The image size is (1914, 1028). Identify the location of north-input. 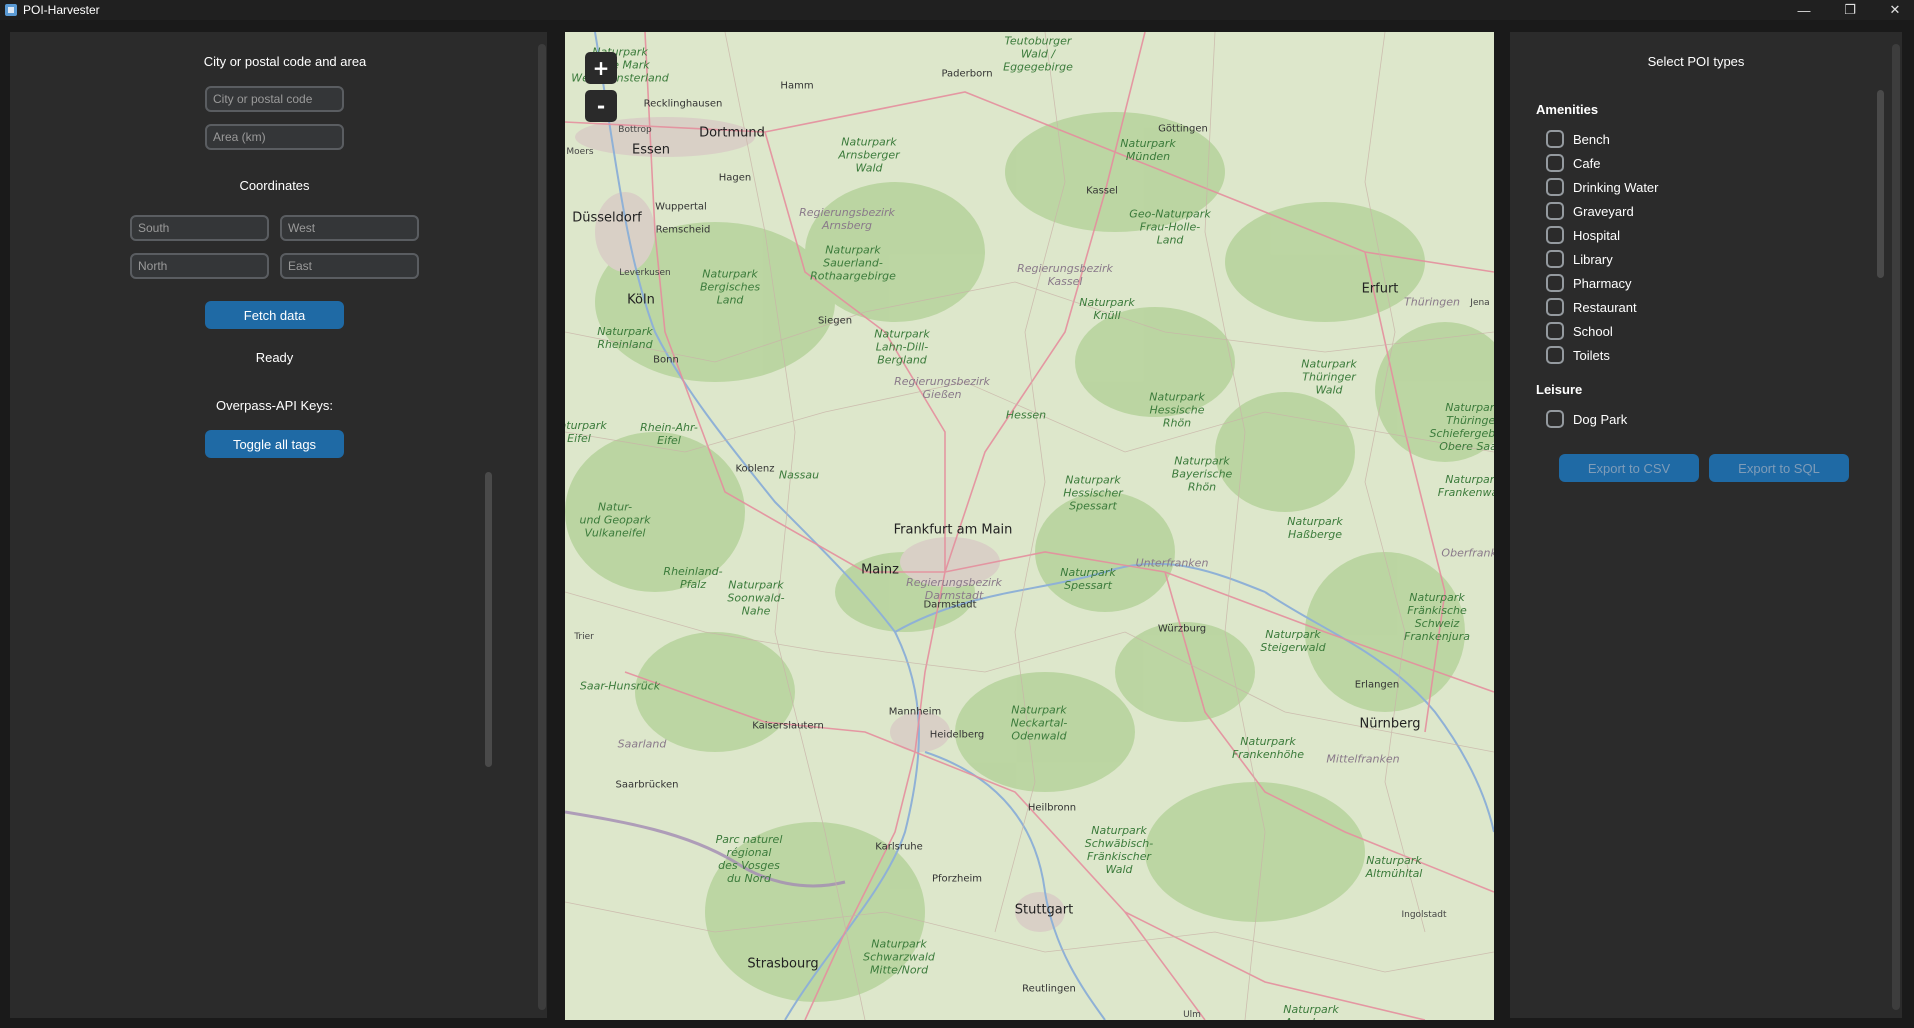
(199, 266).